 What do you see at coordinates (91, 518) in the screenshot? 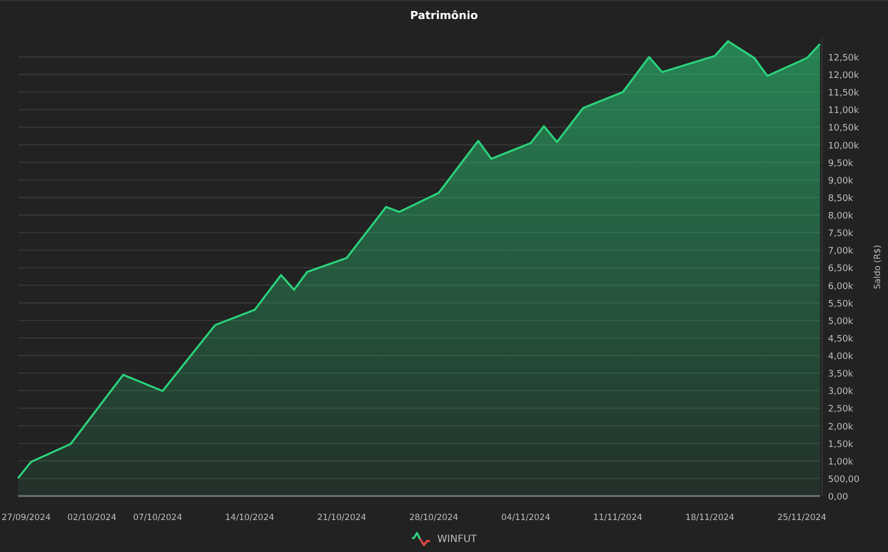
I see `axis-tick-label: 02/10/2024` at bounding box center [91, 518].